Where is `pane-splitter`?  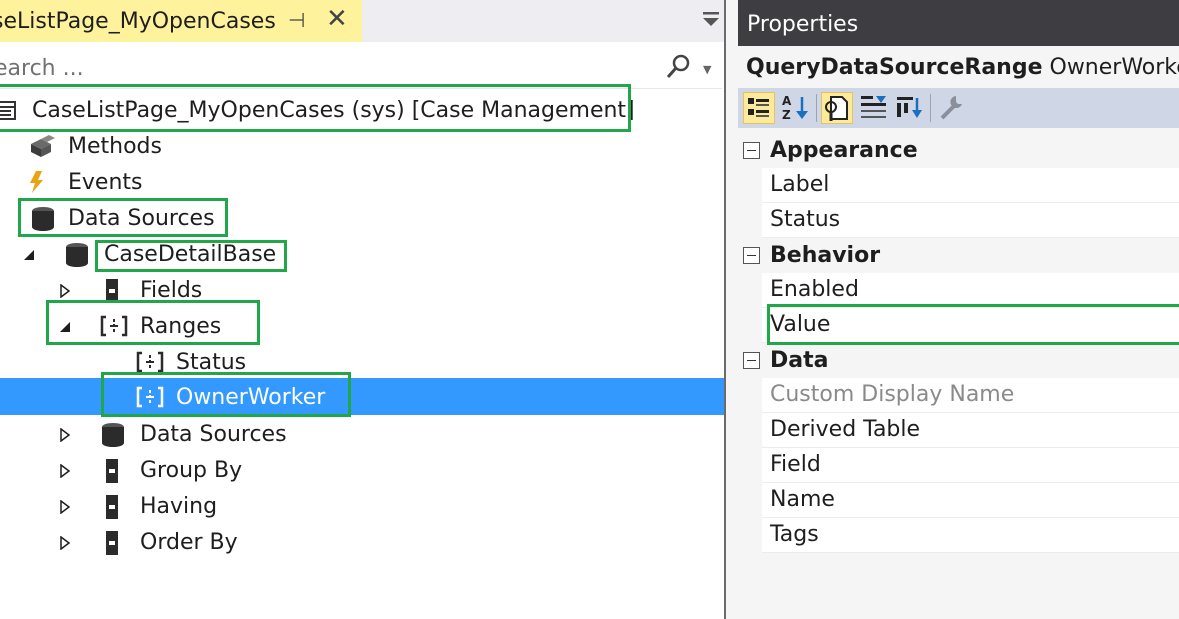 pane-splitter is located at coordinates (731, 309).